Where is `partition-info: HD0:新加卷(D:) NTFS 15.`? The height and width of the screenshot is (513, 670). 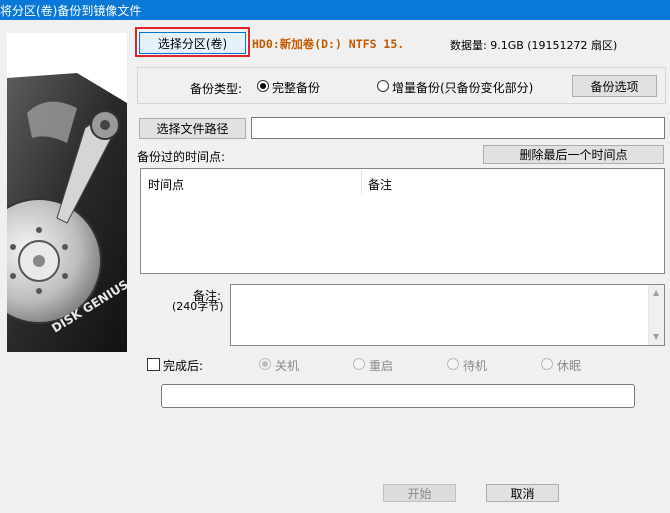 partition-info: HD0:新加卷(D:) NTFS 15. is located at coordinates (328, 44).